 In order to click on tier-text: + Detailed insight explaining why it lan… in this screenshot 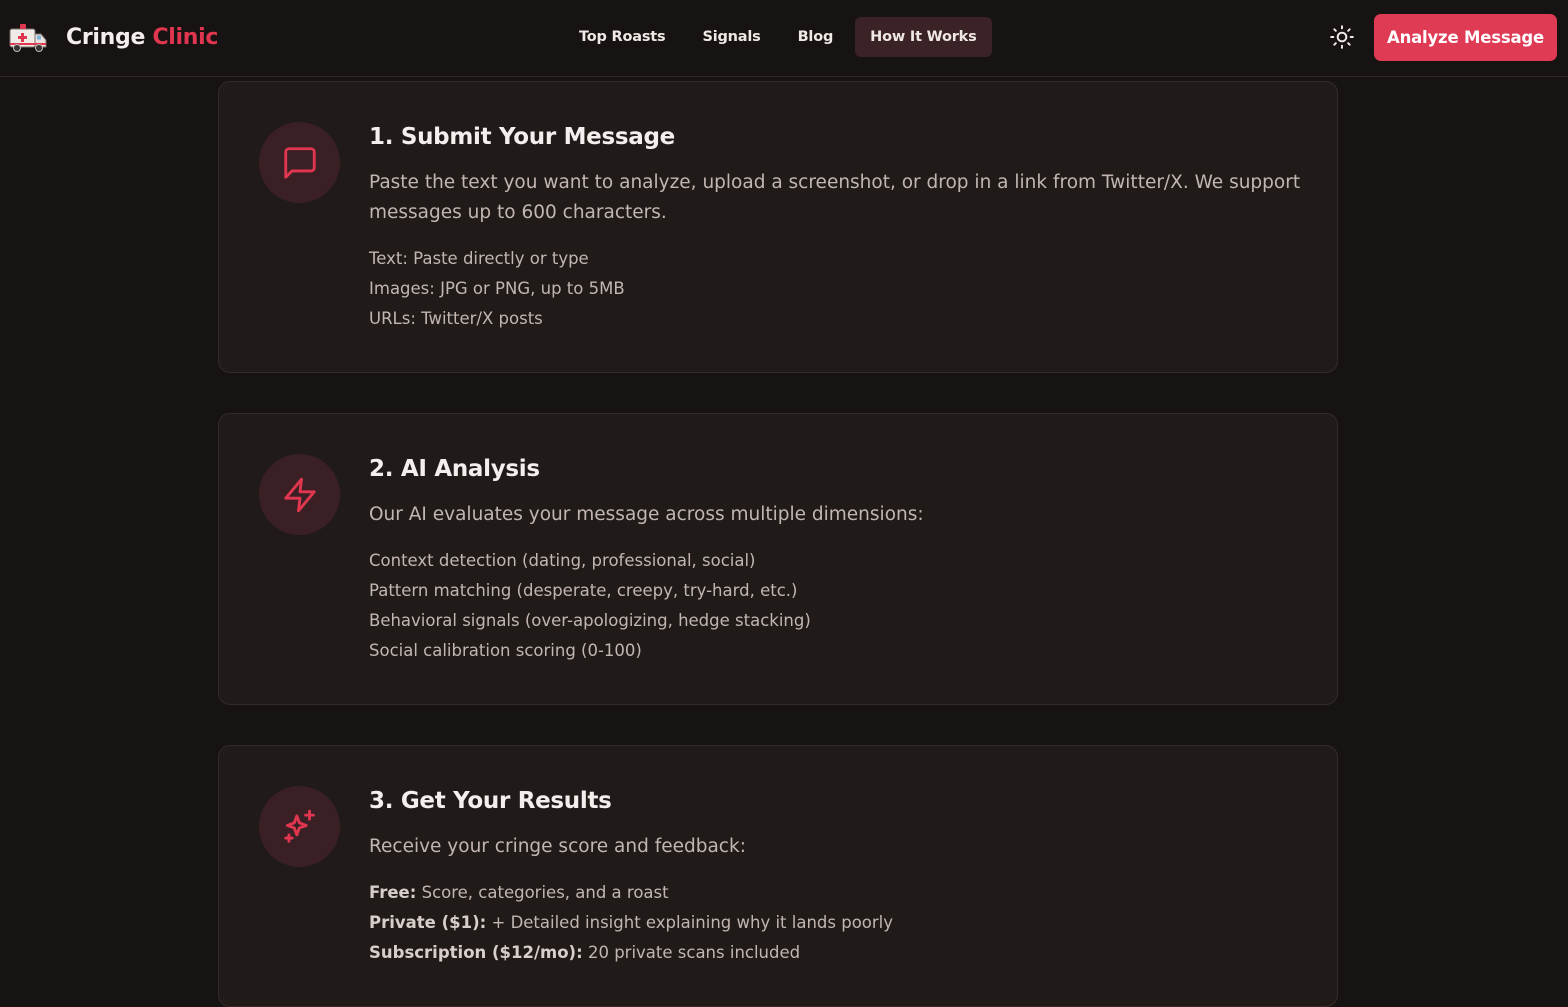, I will do `click(692, 922)`.